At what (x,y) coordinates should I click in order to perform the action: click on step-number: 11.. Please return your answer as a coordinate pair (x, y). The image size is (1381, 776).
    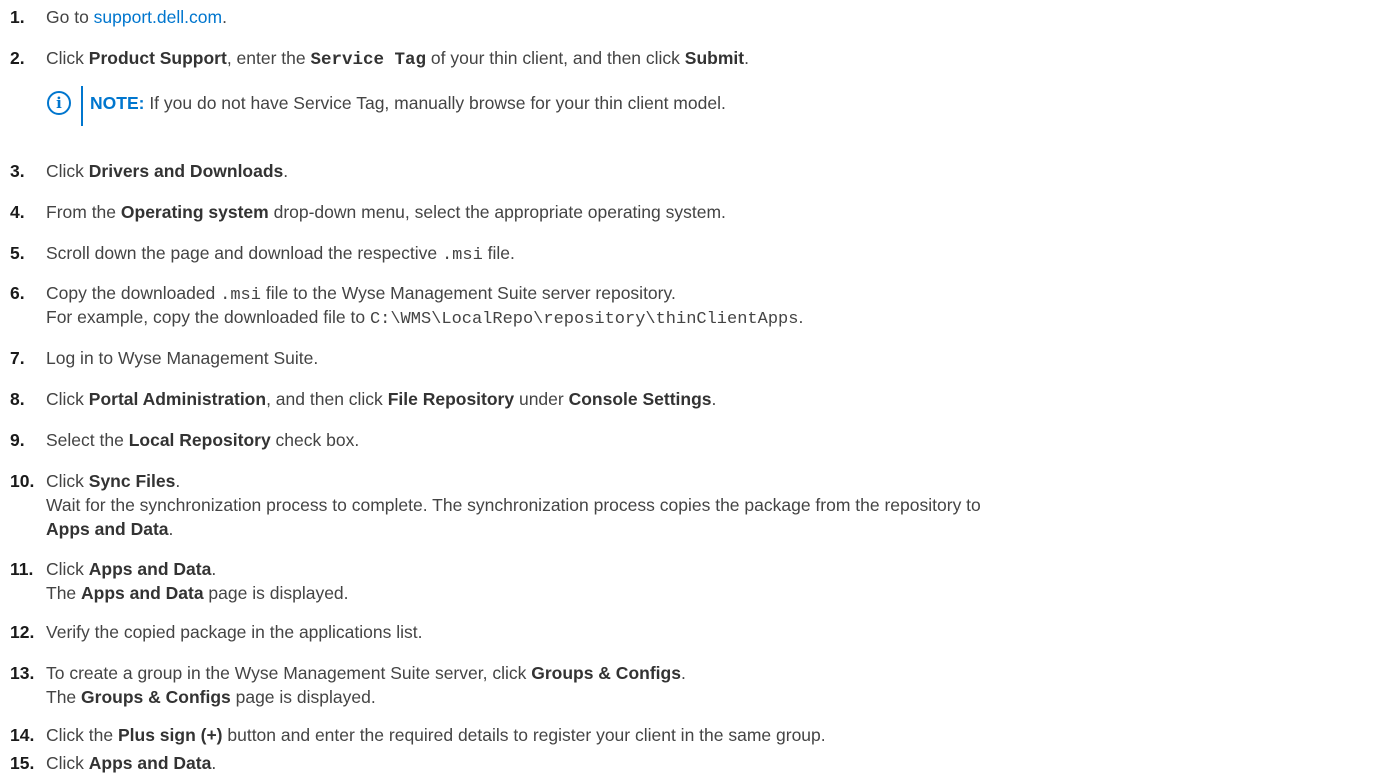
    Looking at the image, I should click on (22, 569).